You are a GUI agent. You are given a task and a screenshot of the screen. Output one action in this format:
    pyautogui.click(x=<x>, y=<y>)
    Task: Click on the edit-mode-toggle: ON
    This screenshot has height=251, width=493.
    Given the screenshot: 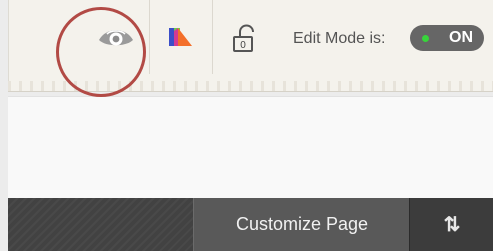 What is the action you would take?
    pyautogui.click(x=447, y=38)
    